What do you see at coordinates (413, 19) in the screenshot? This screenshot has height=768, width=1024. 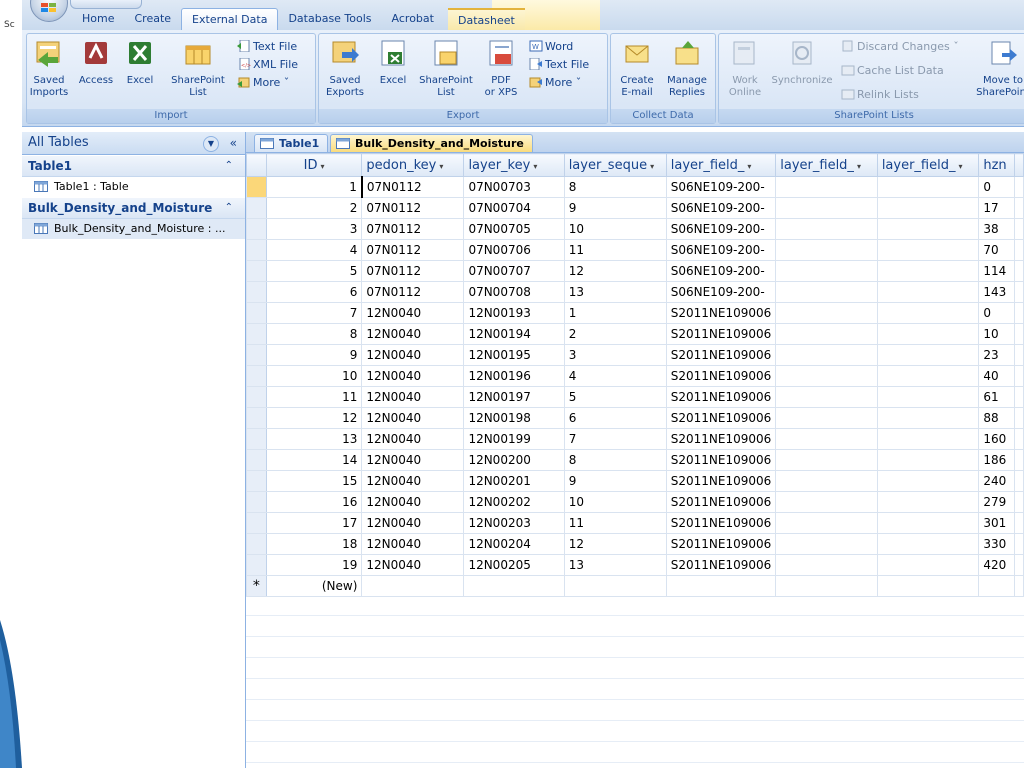 I see `tab-acrobat: Acrobat` at bounding box center [413, 19].